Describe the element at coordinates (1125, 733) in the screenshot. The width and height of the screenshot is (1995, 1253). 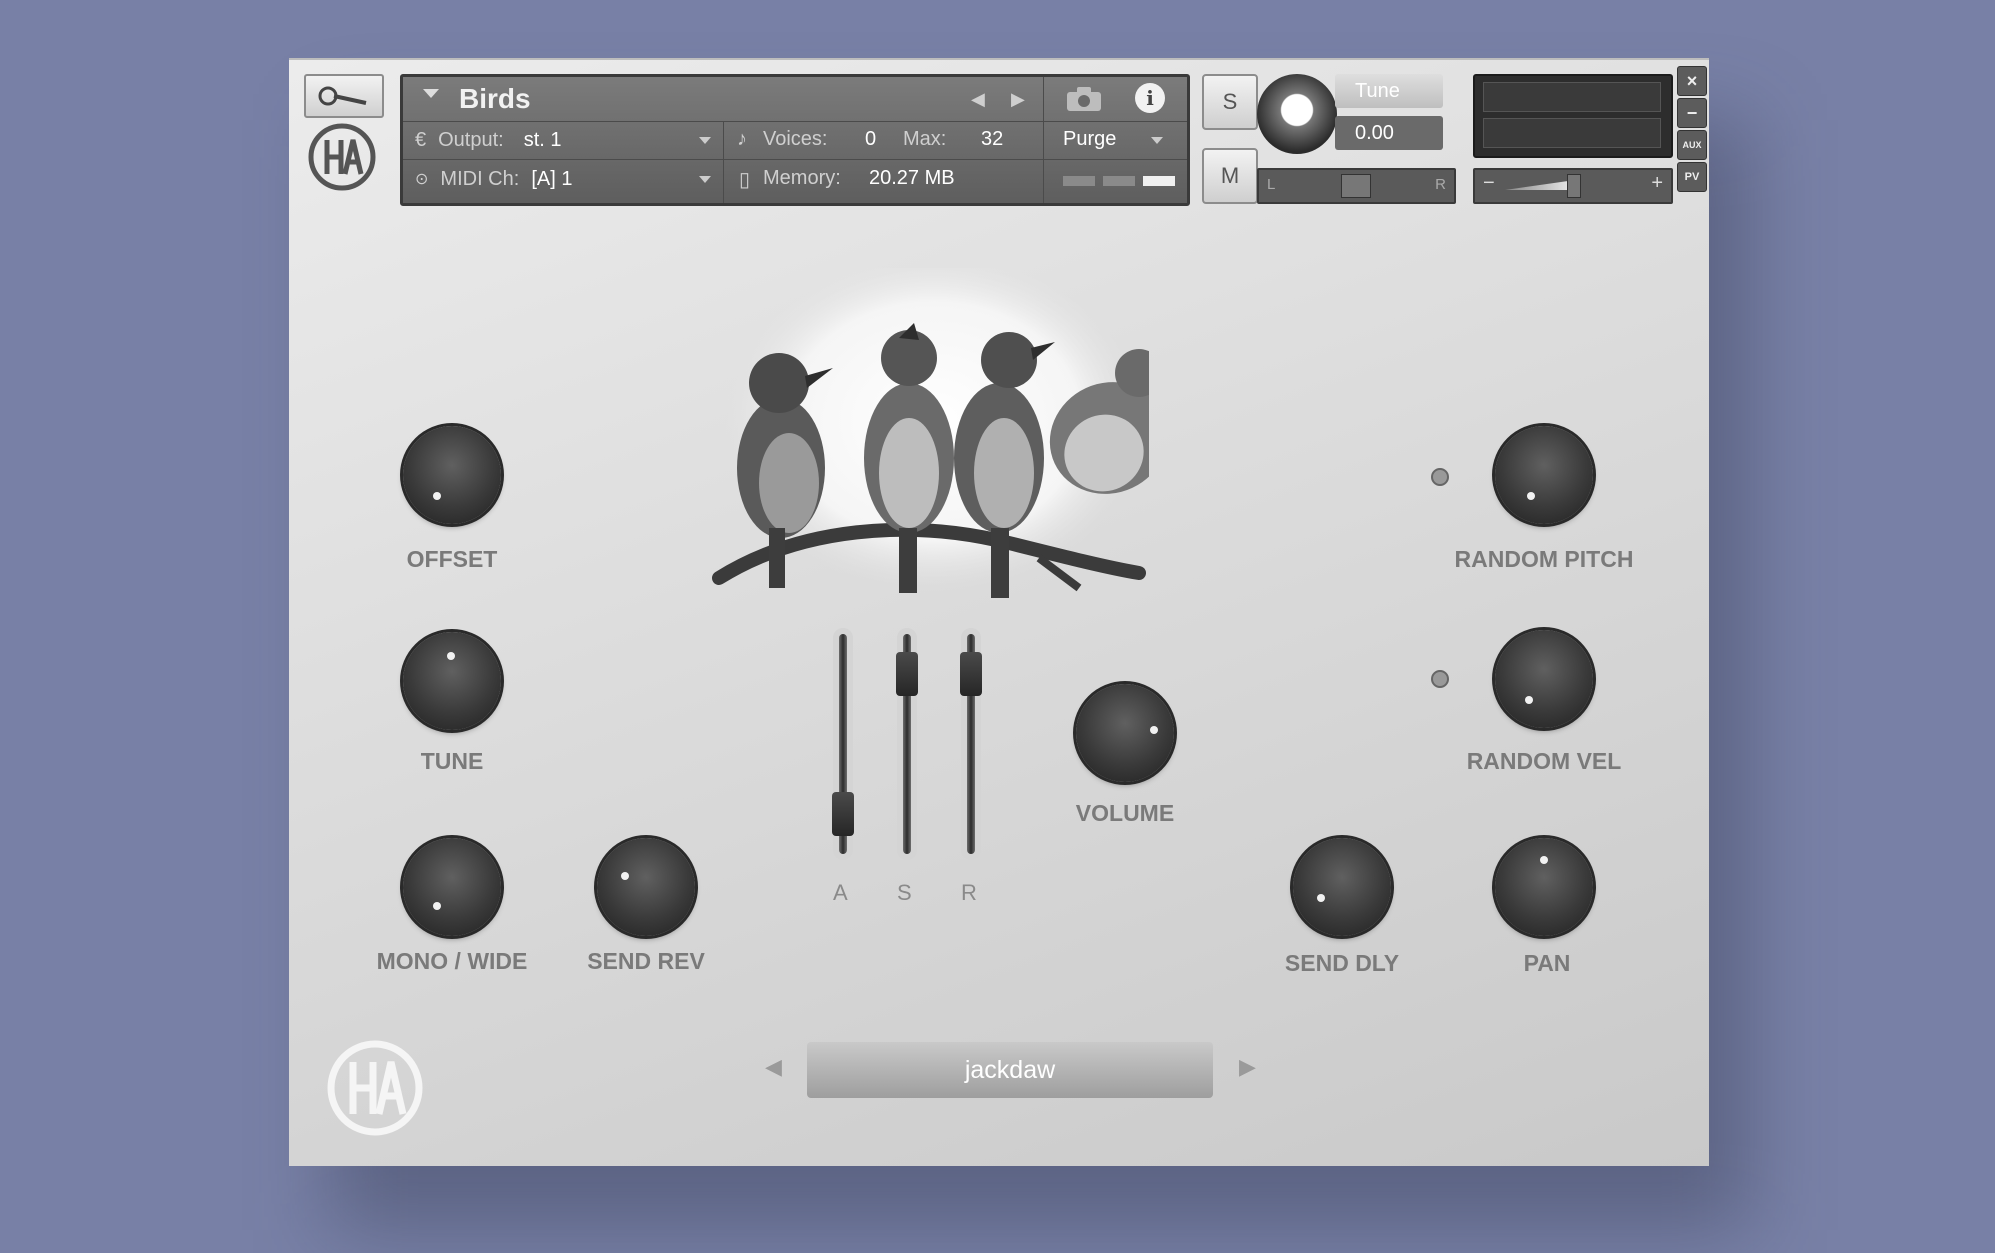
I see `volume-knob` at that location.